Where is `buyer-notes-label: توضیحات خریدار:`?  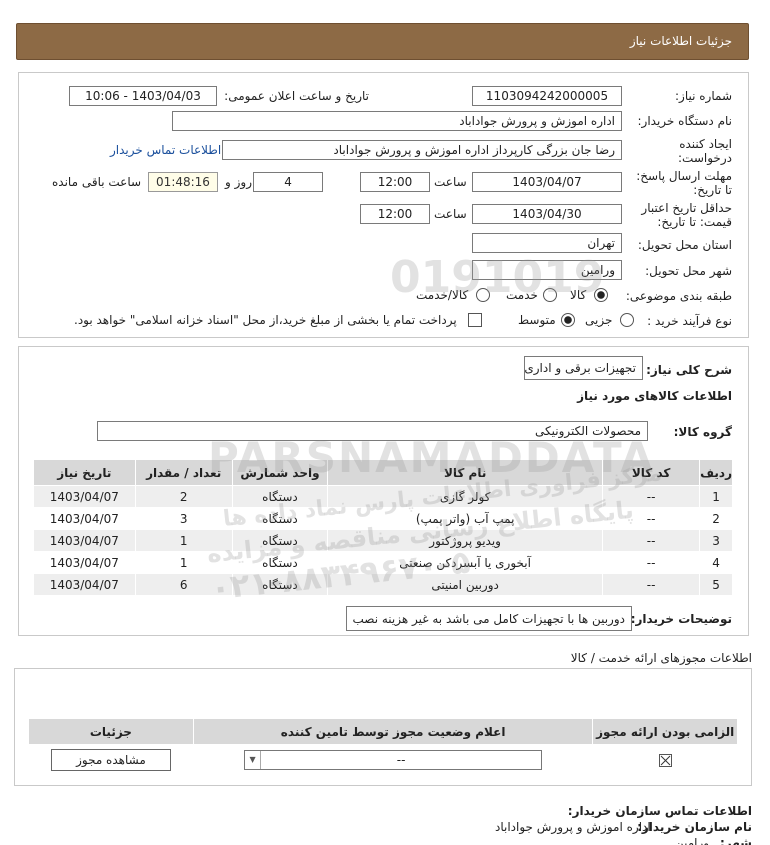
buyer-notes-label: توضیحات خریدار: is located at coordinates (681, 619).